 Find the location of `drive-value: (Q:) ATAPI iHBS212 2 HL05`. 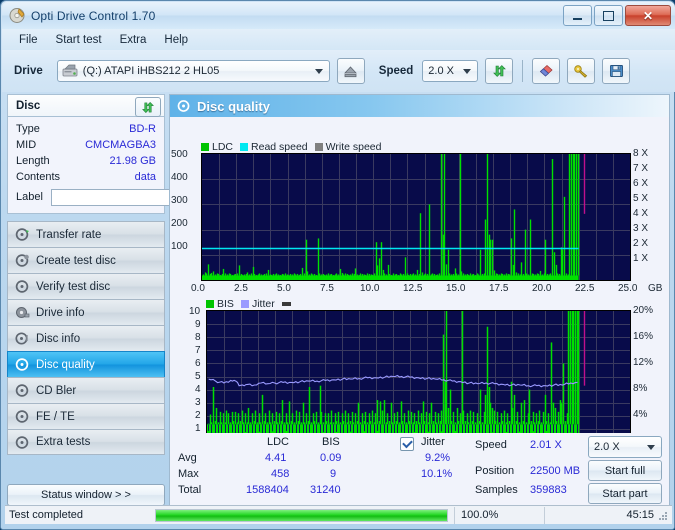

drive-value: (Q:) ATAPI iHBS212 2 HL05 is located at coordinates (151, 71).